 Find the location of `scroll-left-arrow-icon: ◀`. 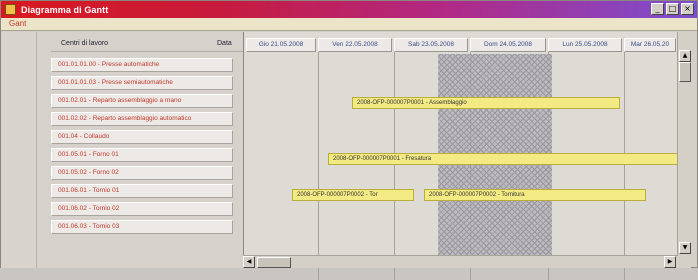

scroll-left-arrow-icon: ◀ is located at coordinates (249, 262).